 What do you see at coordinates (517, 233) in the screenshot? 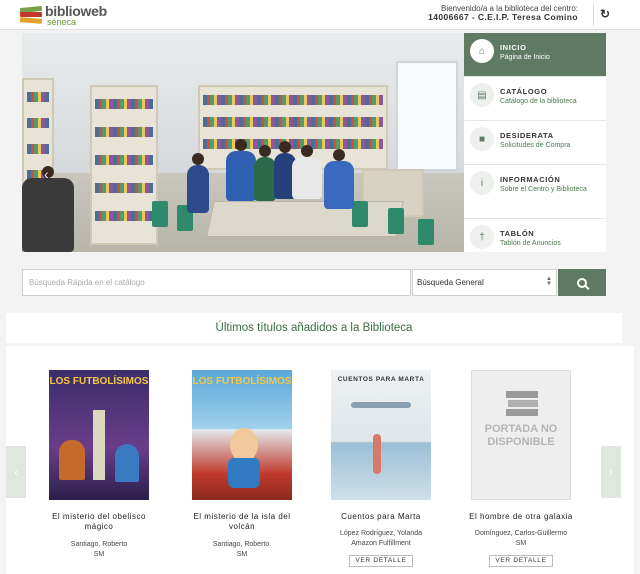
I see `menu-item-title: TABLÓN` at bounding box center [517, 233].